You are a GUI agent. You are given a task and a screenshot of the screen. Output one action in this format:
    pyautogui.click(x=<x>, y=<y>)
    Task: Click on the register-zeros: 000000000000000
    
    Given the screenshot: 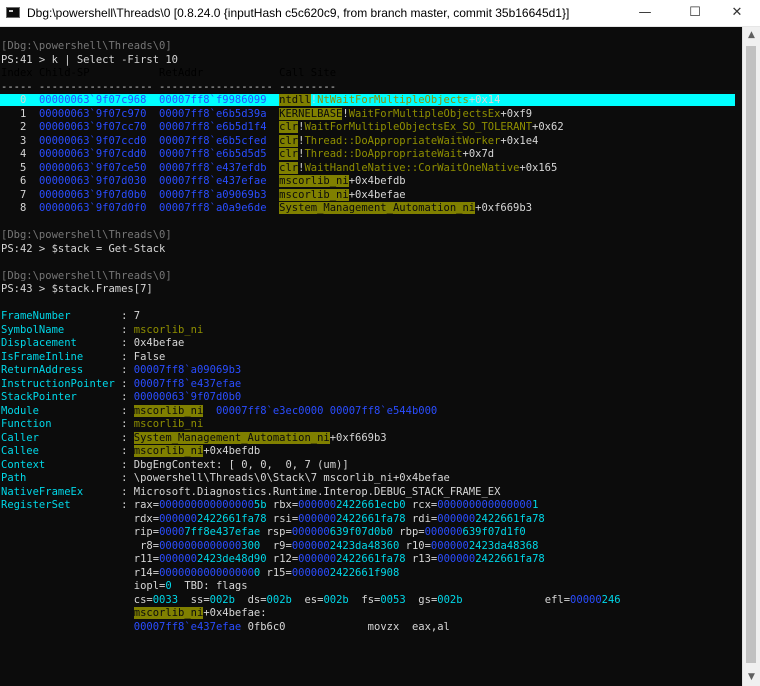 What is the action you would take?
    pyautogui.click(x=206, y=572)
    